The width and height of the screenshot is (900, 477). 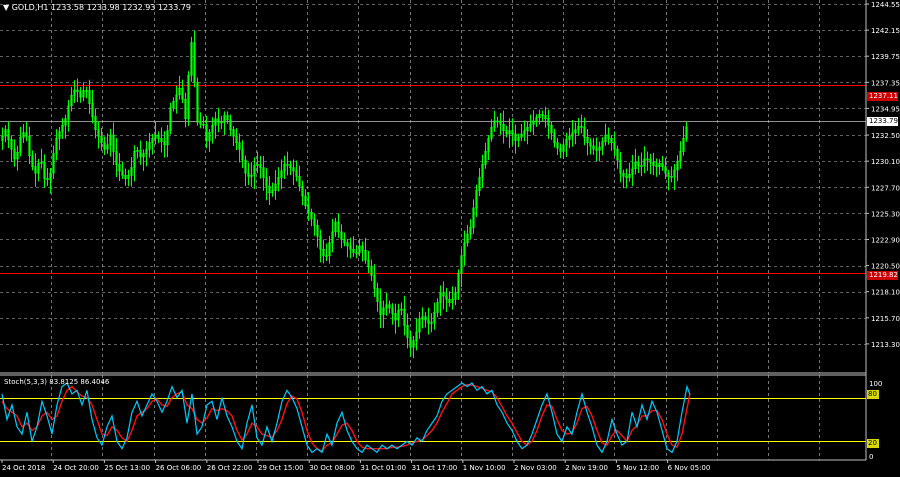 What do you see at coordinates (885, 293) in the screenshot?
I see `price-tick-label: 1218.10` at bounding box center [885, 293].